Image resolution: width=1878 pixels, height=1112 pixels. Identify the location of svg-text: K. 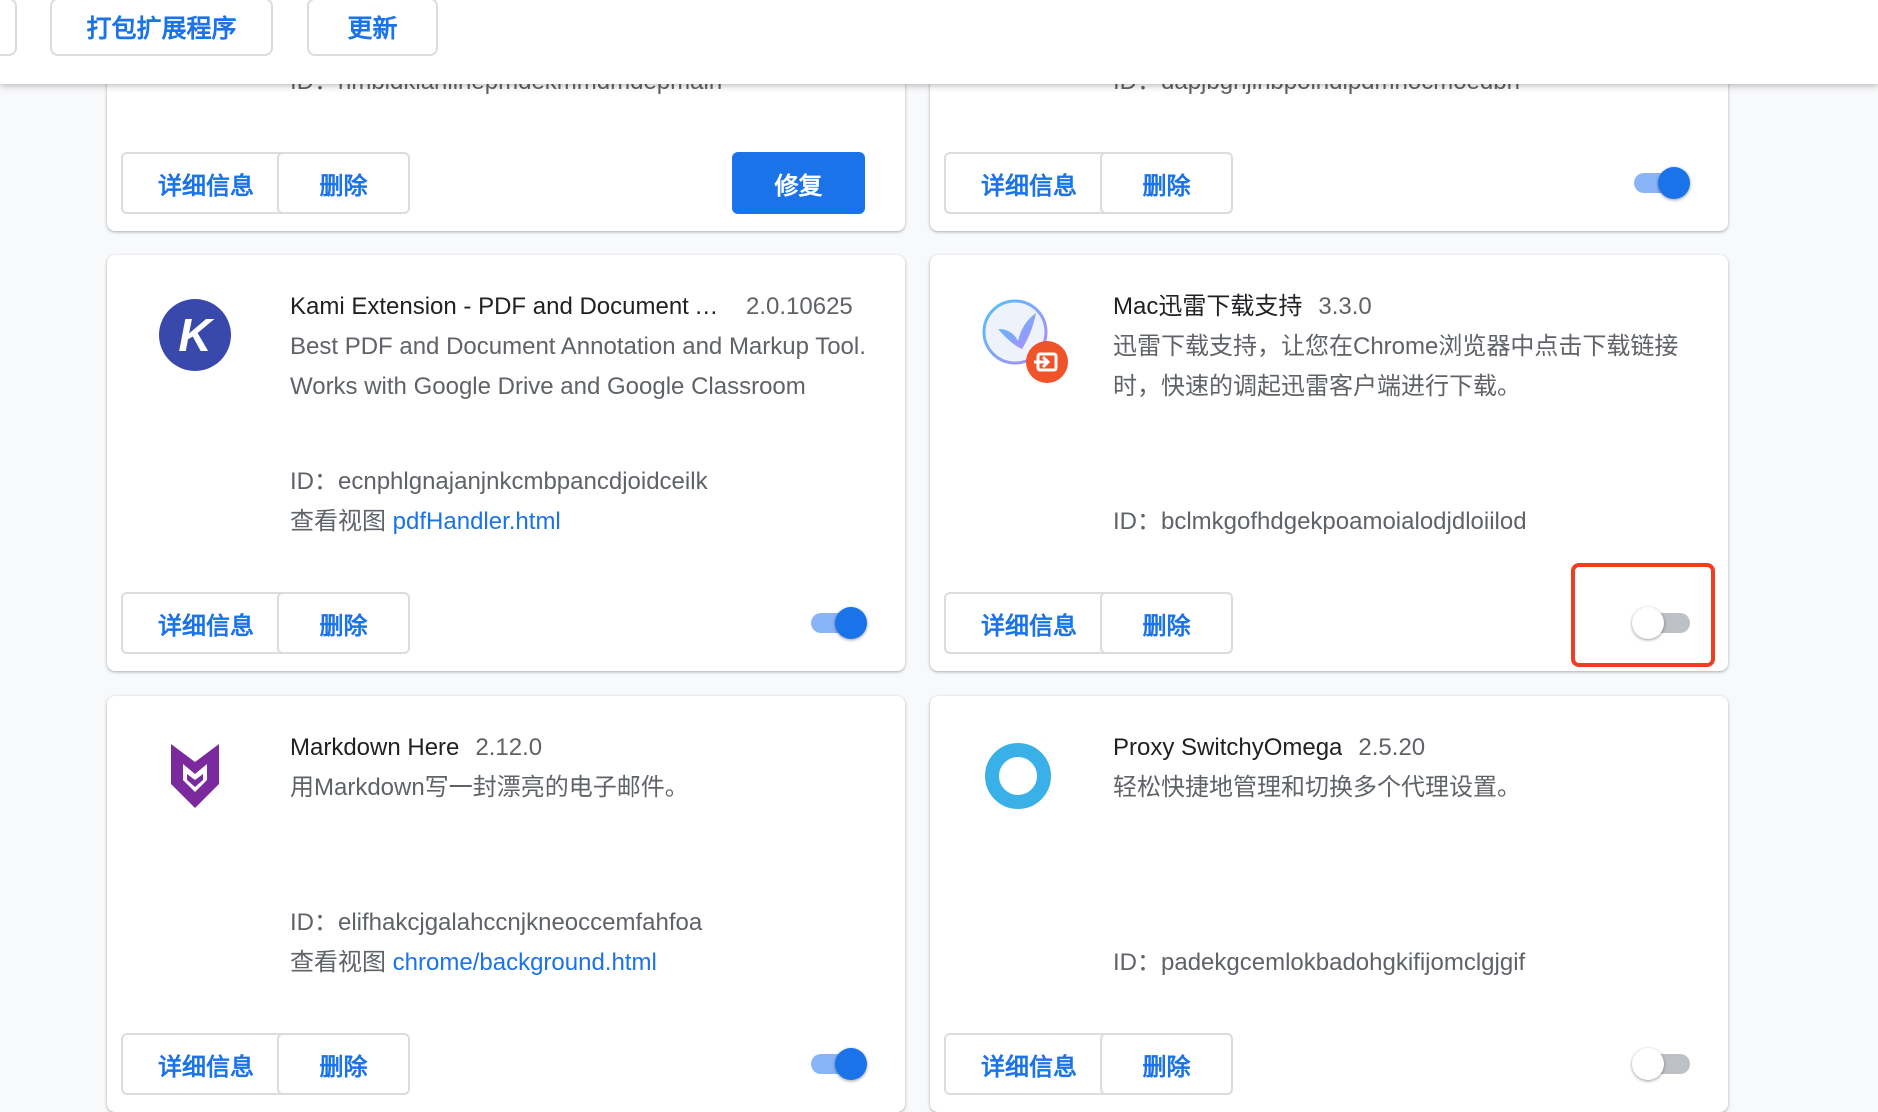
(196, 335).